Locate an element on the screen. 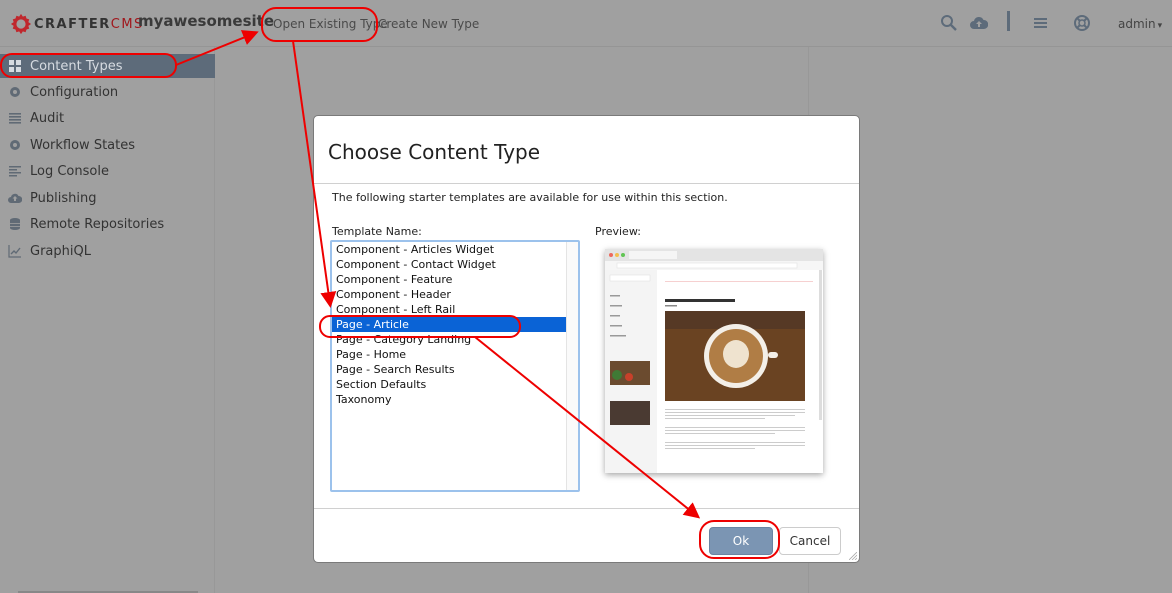  search-icon is located at coordinates (949, 23).